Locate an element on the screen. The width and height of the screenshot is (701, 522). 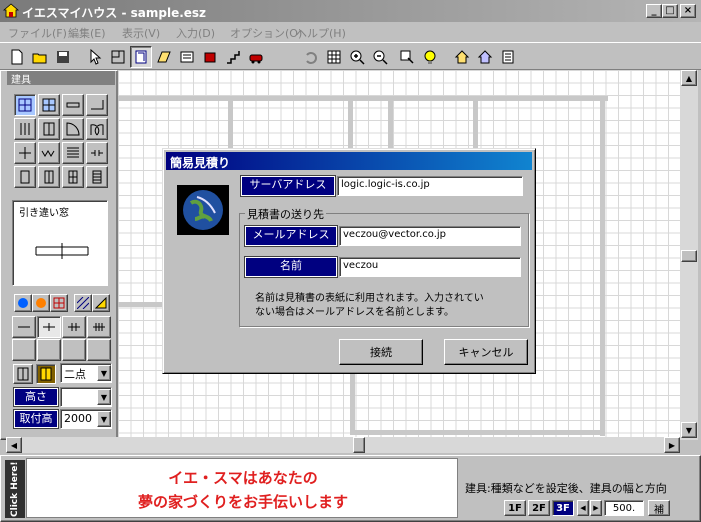
floor-1-button: 1F is located at coordinates (515, 508).